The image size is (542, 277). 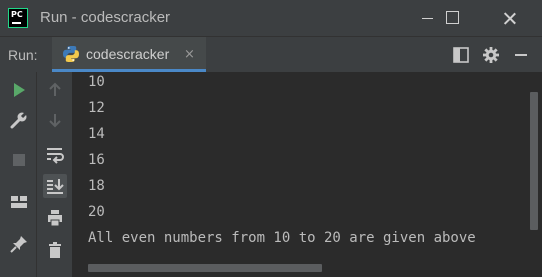 I want to click on scroll-to-end-button, so click(x=55, y=186).